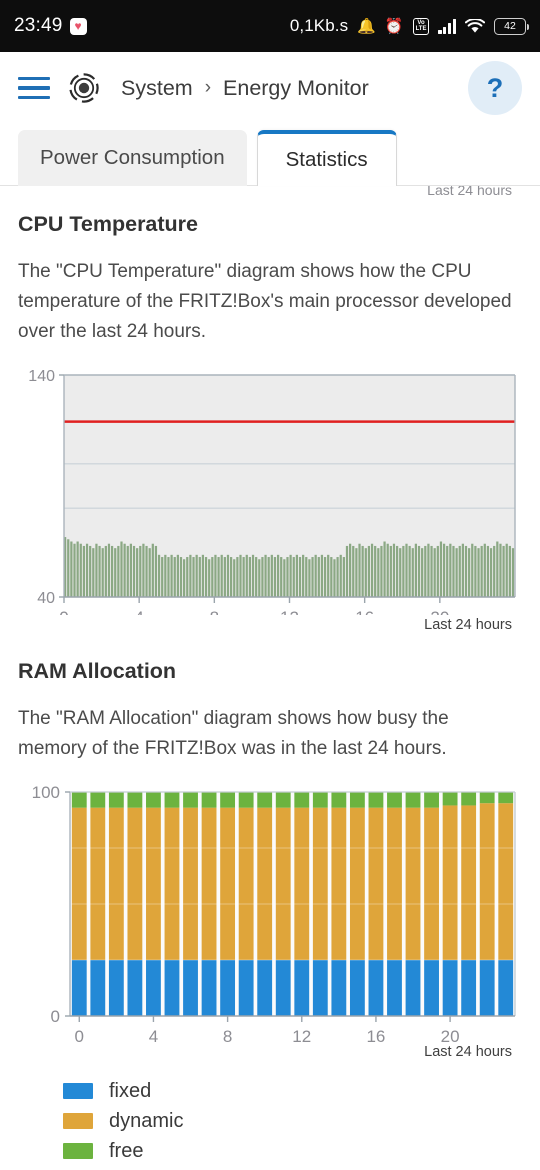  What do you see at coordinates (108, 224) in the screenshot?
I see `section-title-cpu-temperature: CPU Temperature` at bounding box center [108, 224].